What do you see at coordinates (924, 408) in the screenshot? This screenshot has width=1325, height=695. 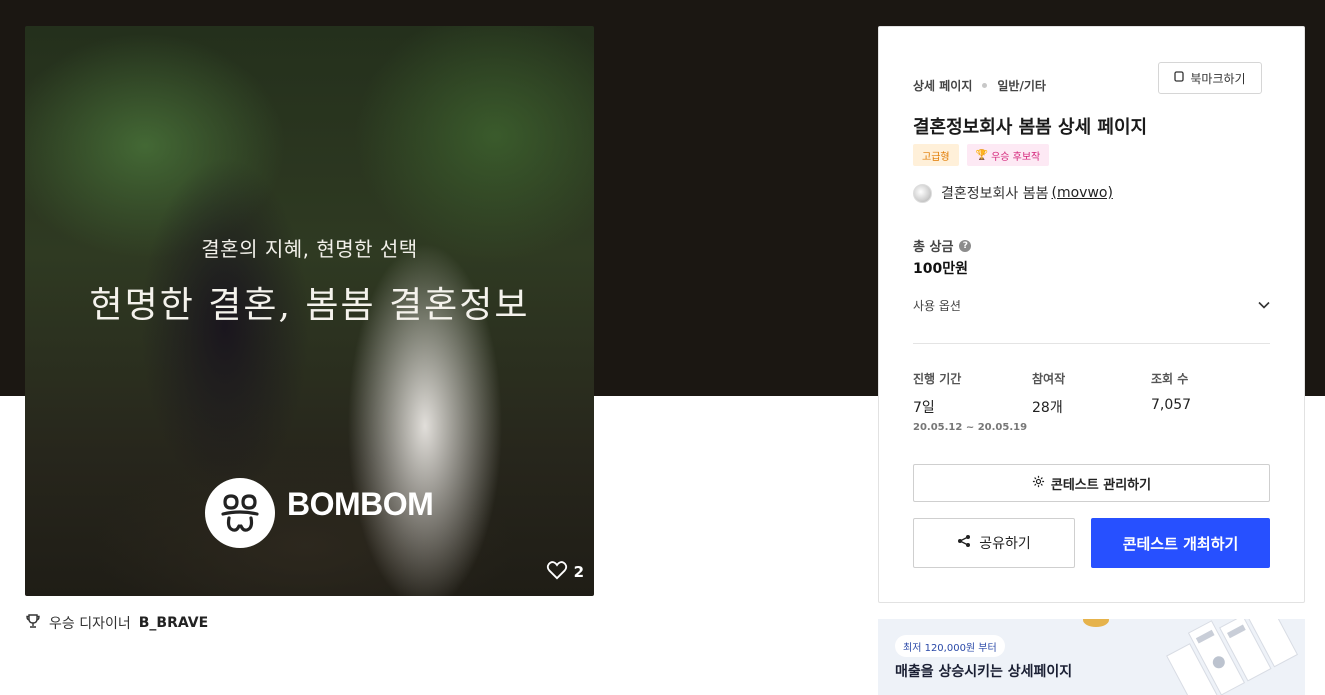 I see `stat-value: 7일` at bounding box center [924, 408].